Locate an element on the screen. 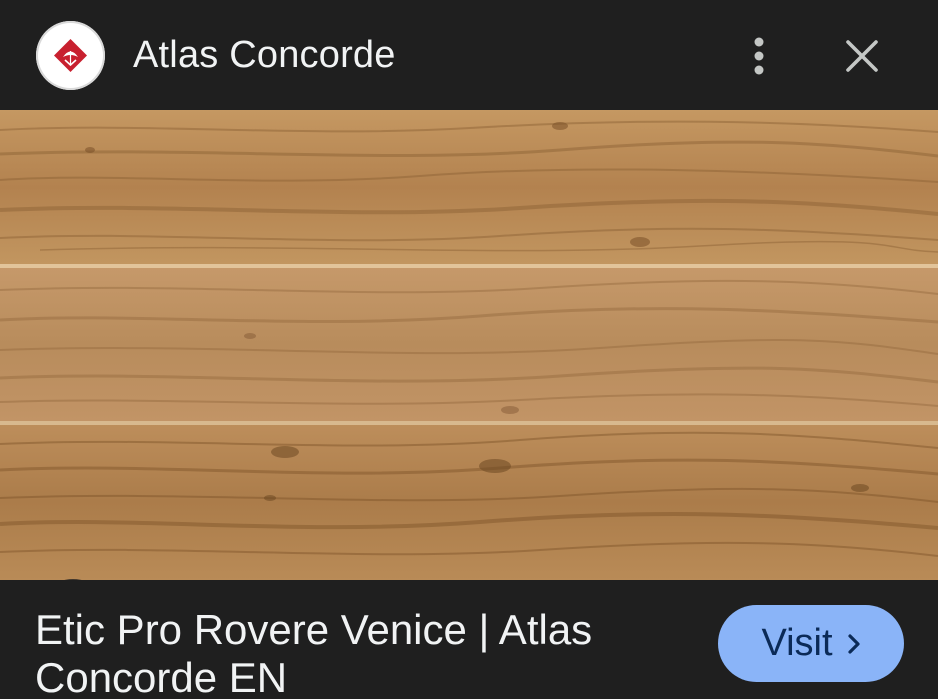 The image size is (938, 699). close-icon is located at coordinates (862, 56).